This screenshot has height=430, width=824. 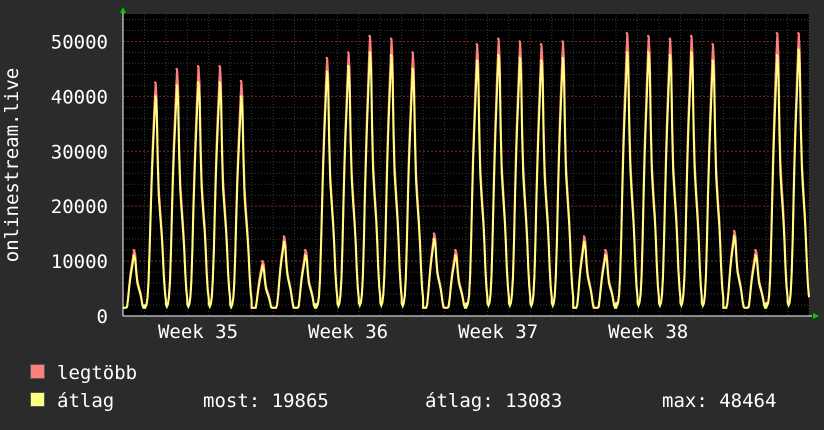 I want to click on x-tick-label: Week 38, so click(x=648, y=332).